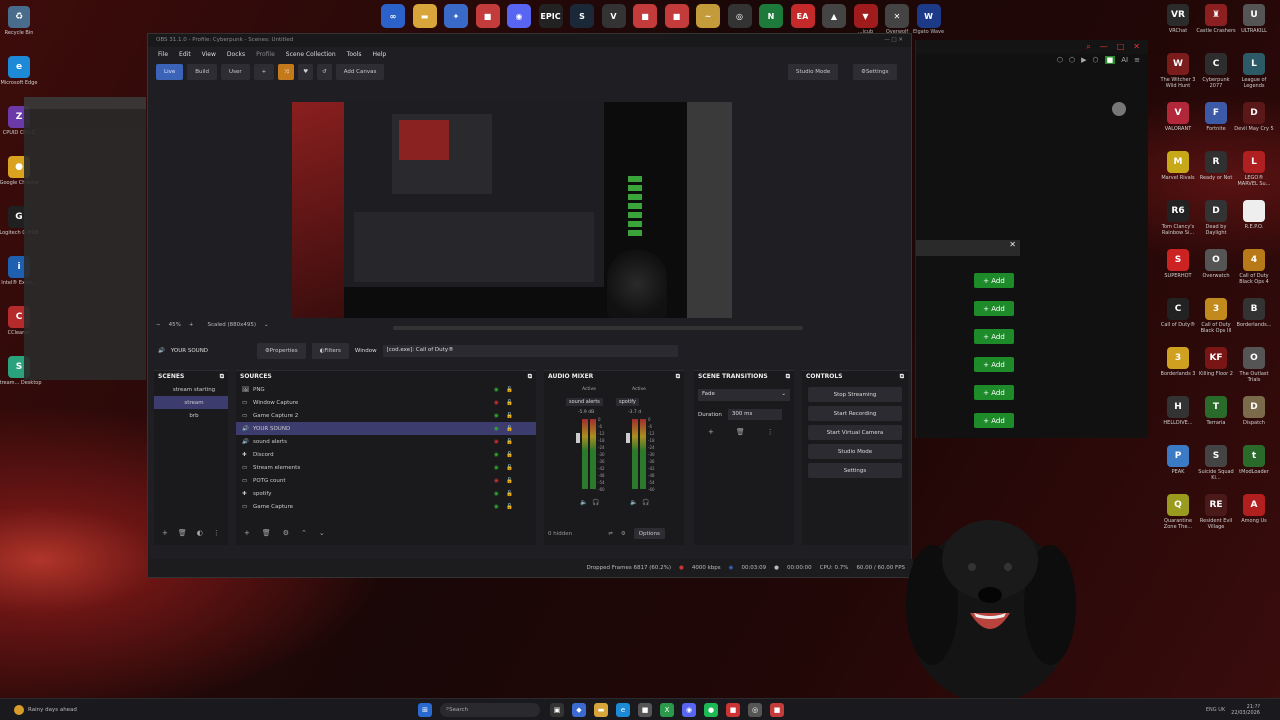 This screenshot has width=1280, height=720. What do you see at coordinates (583, 502) in the screenshot?
I see `mute-icon: 🔈` at bounding box center [583, 502].